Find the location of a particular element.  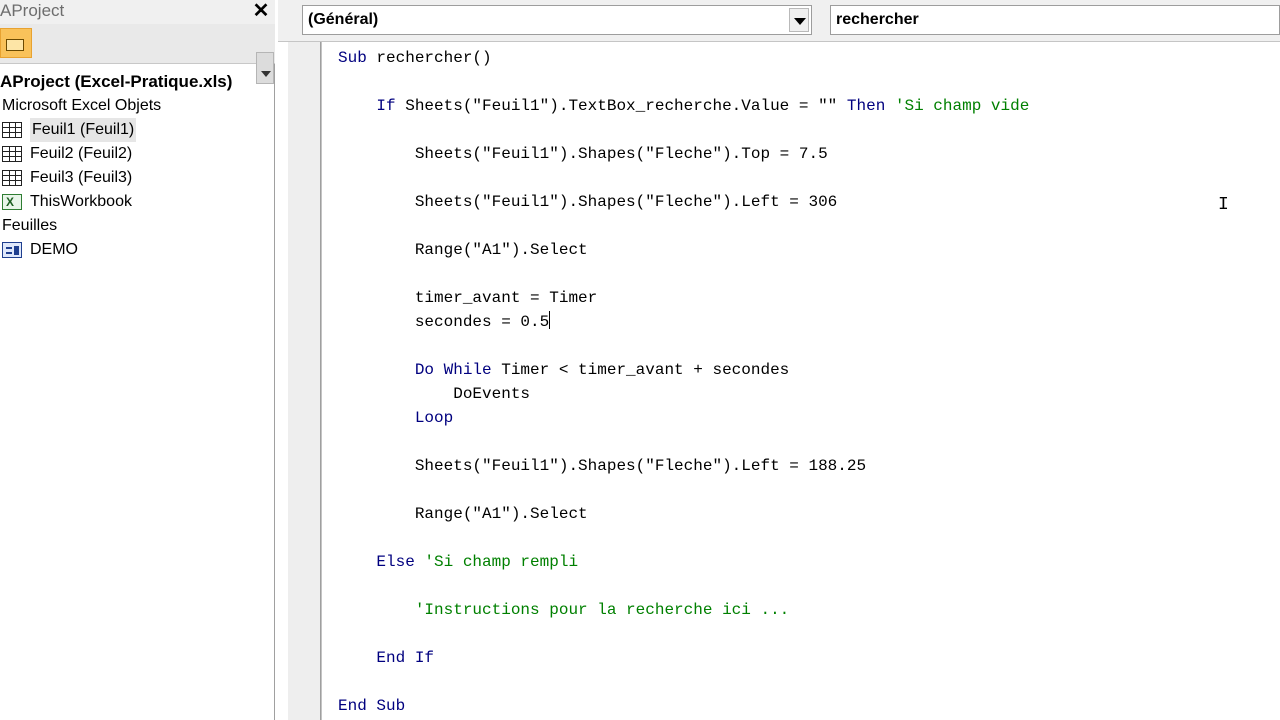

code-keyword: Do While is located at coordinates (453, 370).